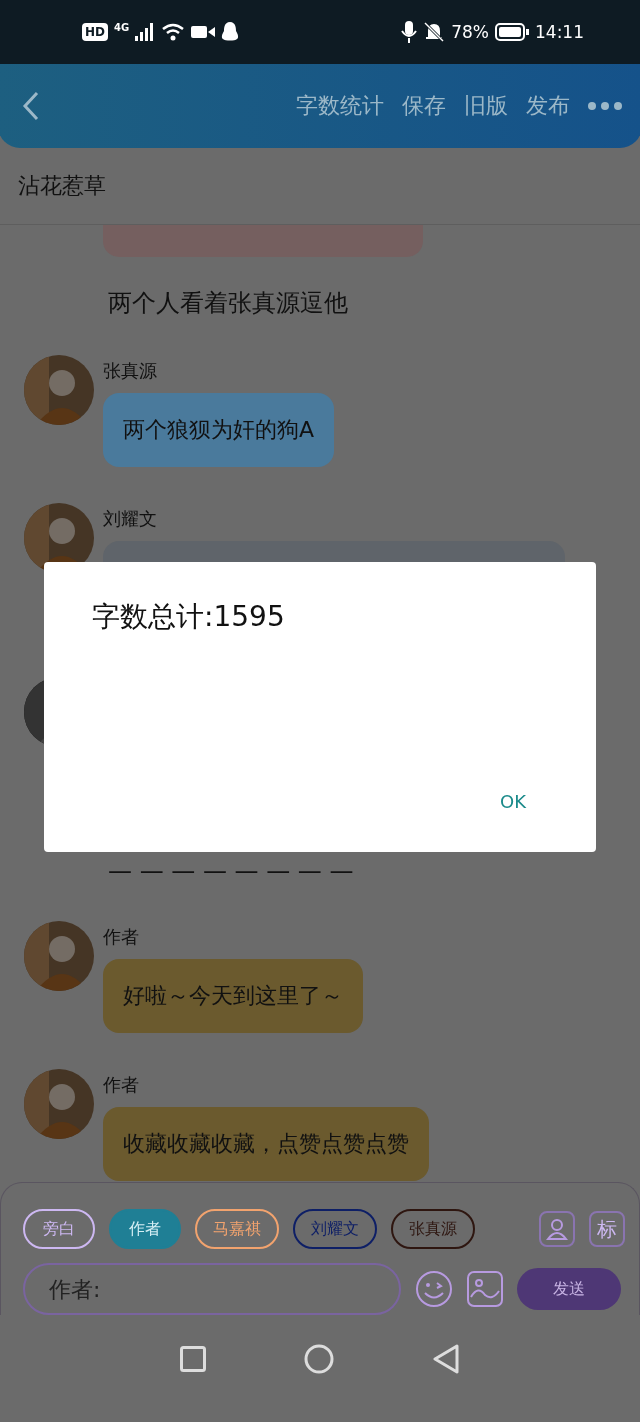  What do you see at coordinates (230, 32) in the screenshot?
I see `penguin-icon` at bounding box center [230, 32].